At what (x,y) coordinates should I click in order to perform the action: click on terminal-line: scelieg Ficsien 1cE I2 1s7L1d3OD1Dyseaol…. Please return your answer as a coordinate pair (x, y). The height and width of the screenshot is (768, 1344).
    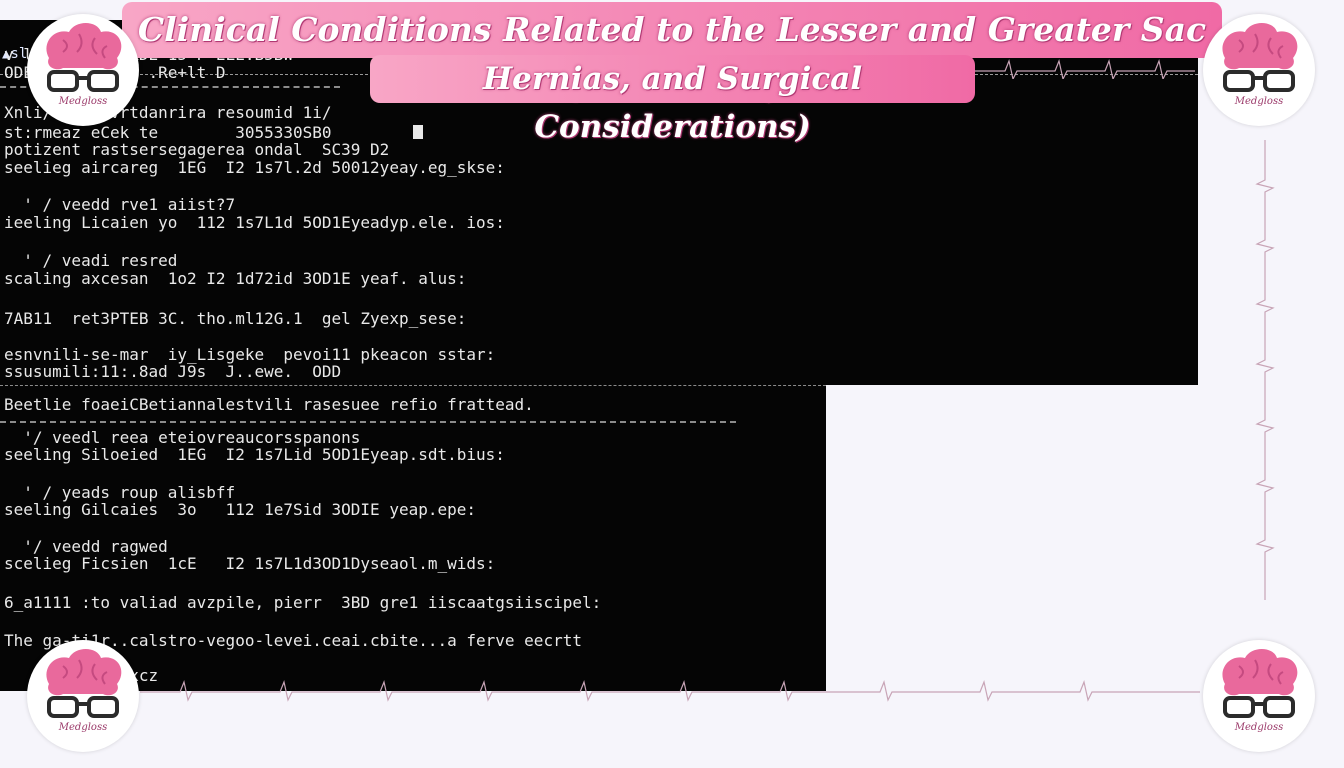
    Looking at the image, I should click on (250, 563).